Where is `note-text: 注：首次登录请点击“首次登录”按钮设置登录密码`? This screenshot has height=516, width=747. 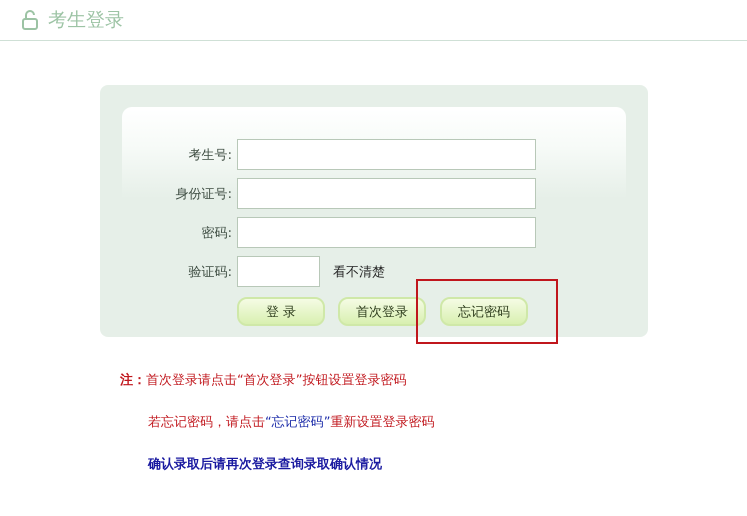 note-text: 注：首次登录请点击“首次登录”按钮设置登录密码 is located at coordinates (264, 381).